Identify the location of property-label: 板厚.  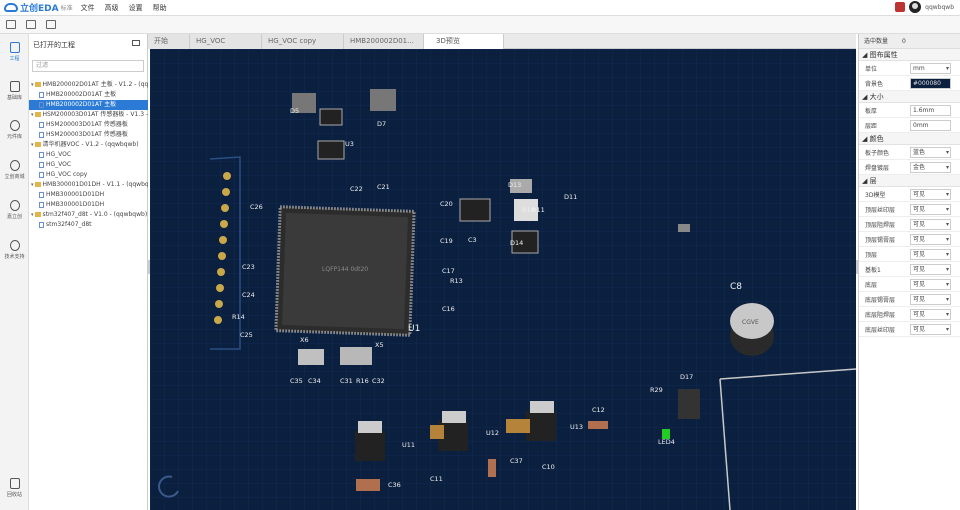
(871, 111).